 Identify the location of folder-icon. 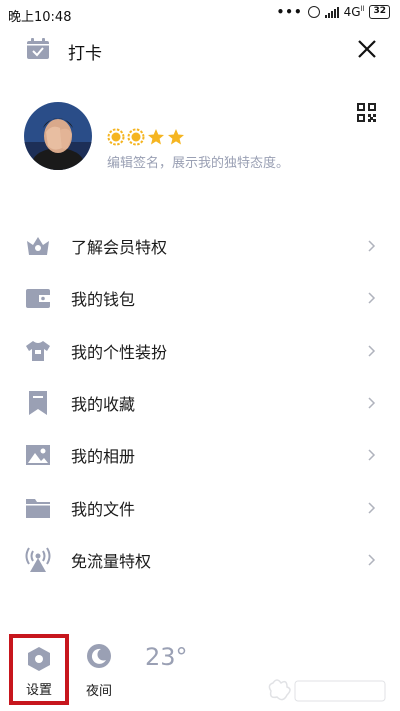
(38, 508).